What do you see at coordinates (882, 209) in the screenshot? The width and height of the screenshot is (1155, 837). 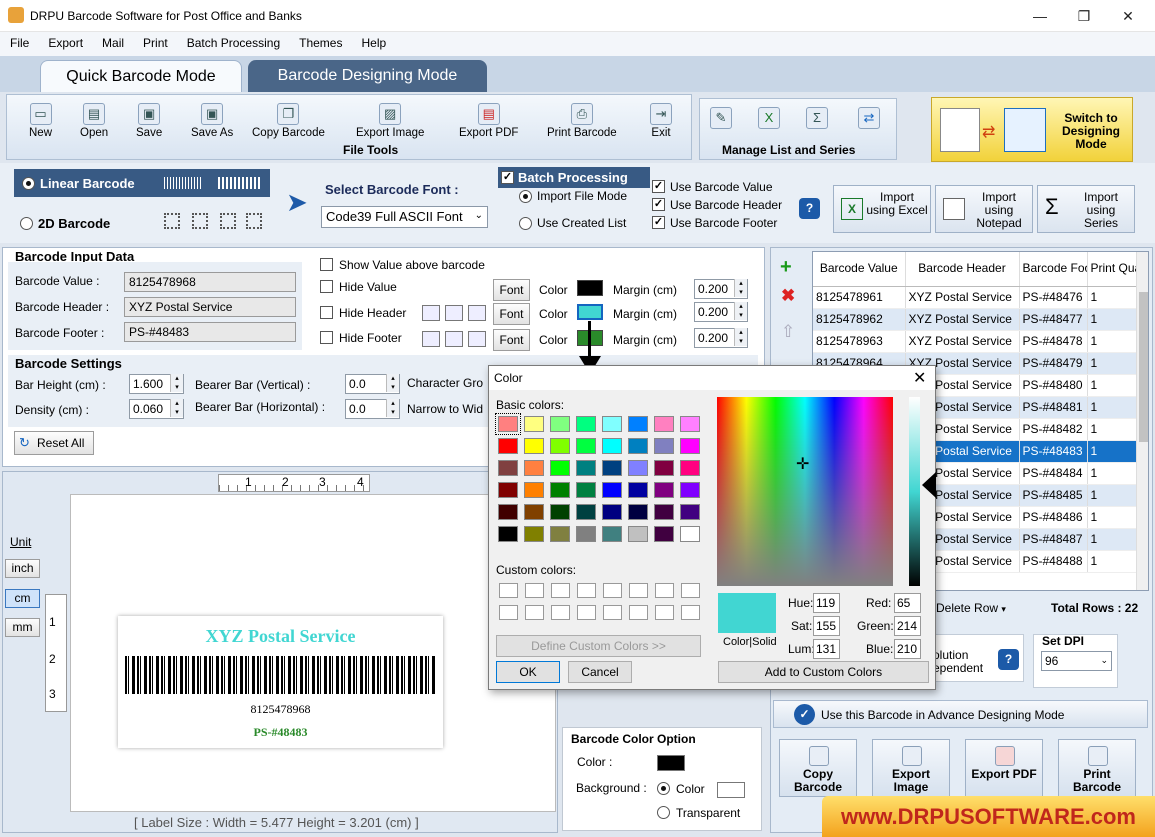 I see `import-excel-button: X Import using Excel` at bounding box center [882, 209].